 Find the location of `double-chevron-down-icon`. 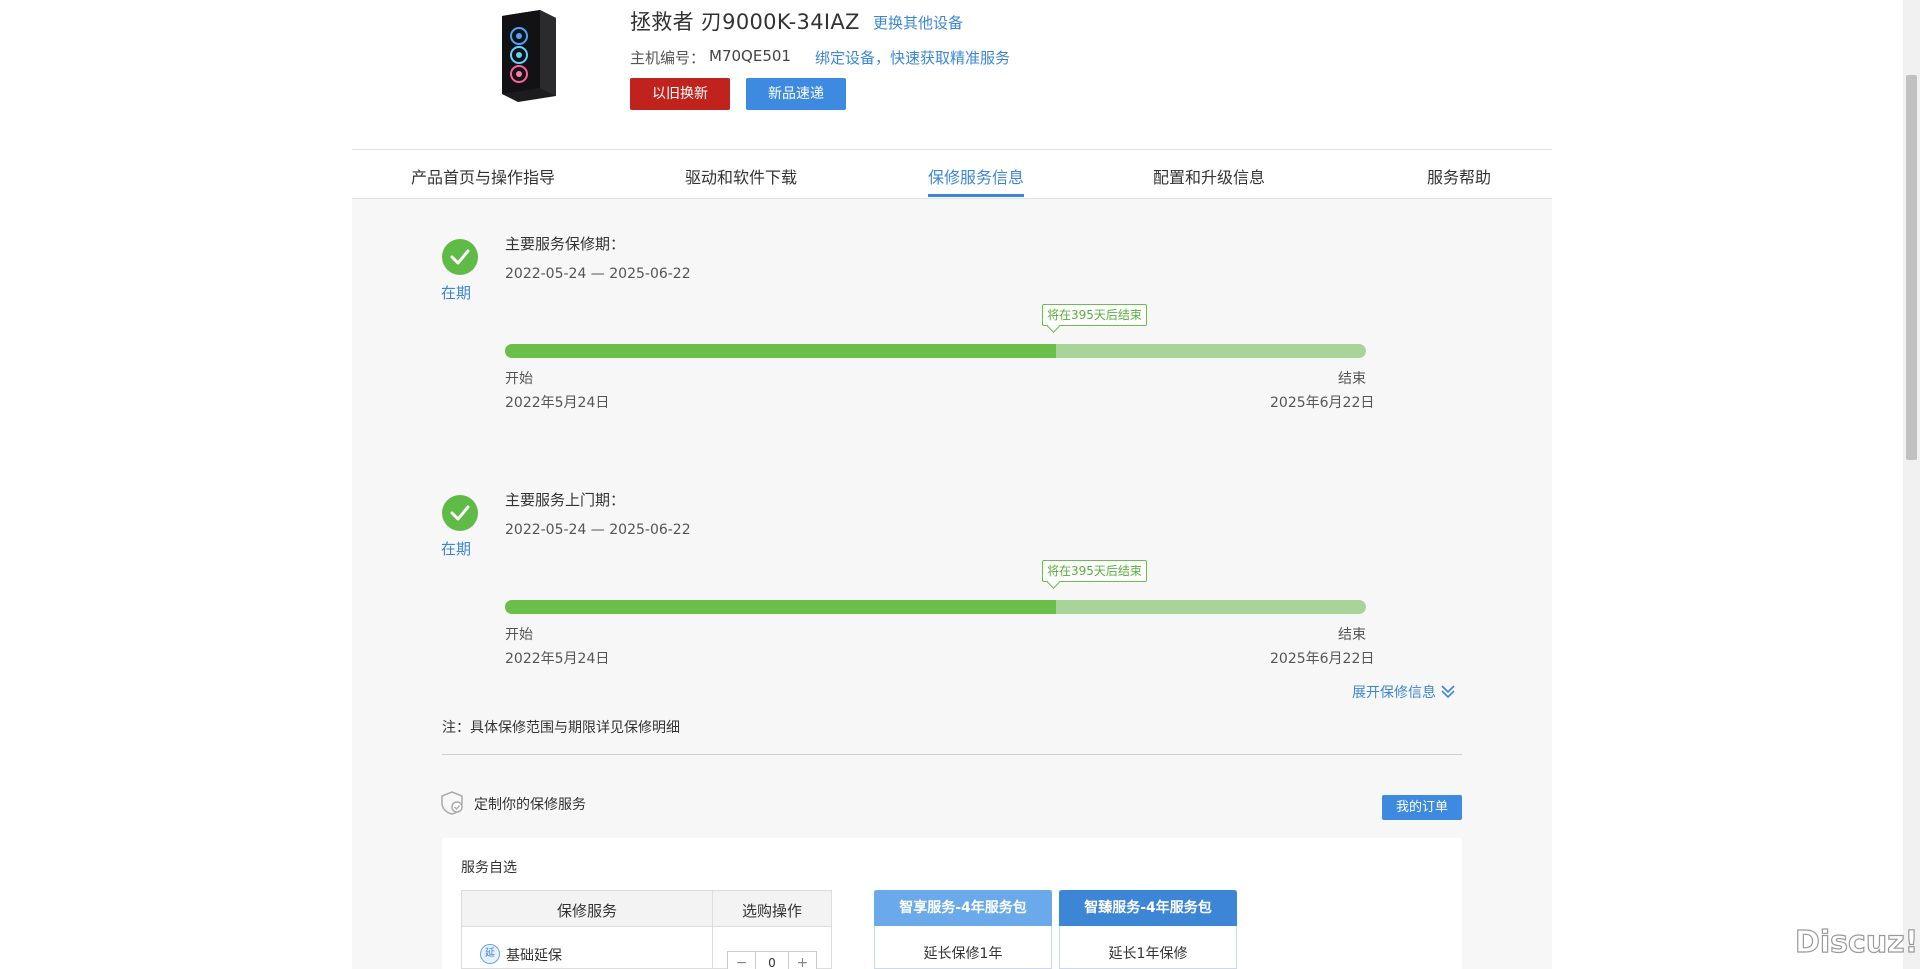

double-chevron-down-icon is located at coordinates (1448, 693).